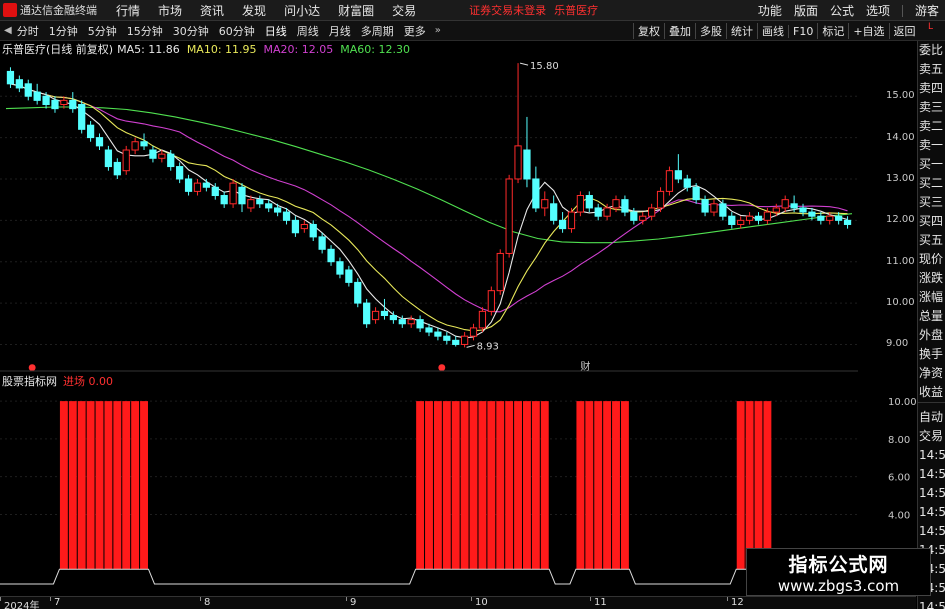 The image size is (945, 609). Describe the element at coordinates (772, 31) in the screenshot. I see `tool-draw: 画线` at that location.